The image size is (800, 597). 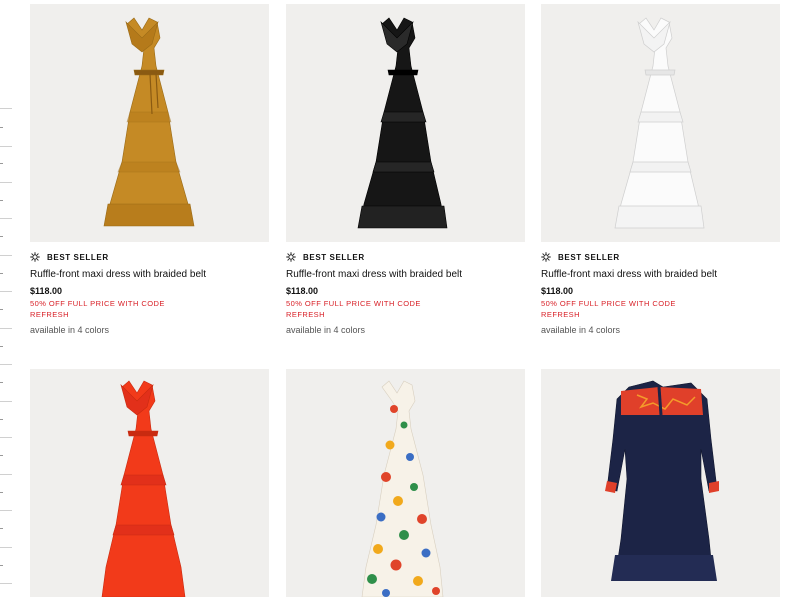 What do you see at coordinates (6, 348) in the screenshot?
I see `filter-sidebar-edge` at bounding box center [6, 348].